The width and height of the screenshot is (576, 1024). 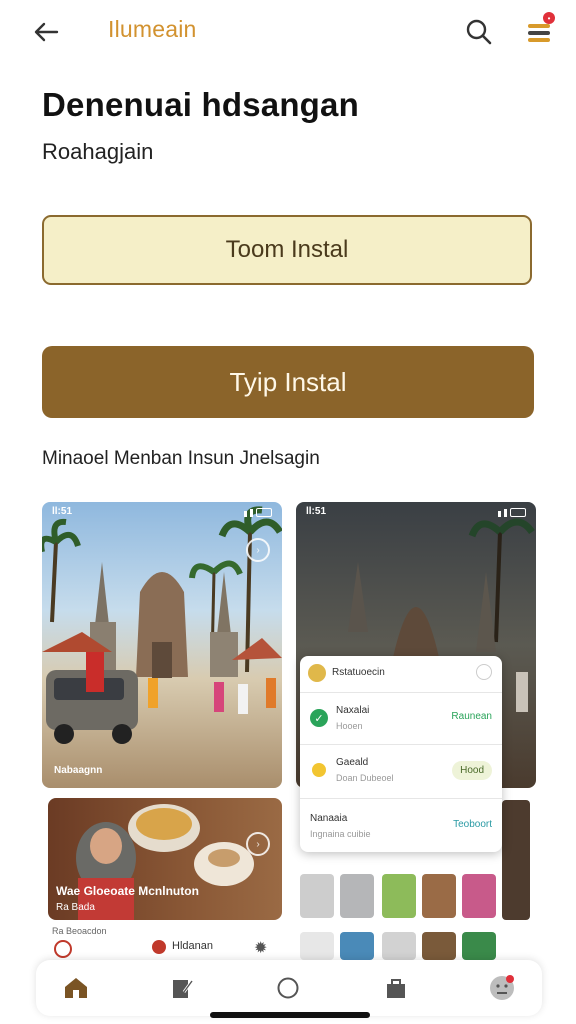 I want to click on food-caption-title: Wae Gloeoate Mcnlnuton, so click(x=127, y=891).